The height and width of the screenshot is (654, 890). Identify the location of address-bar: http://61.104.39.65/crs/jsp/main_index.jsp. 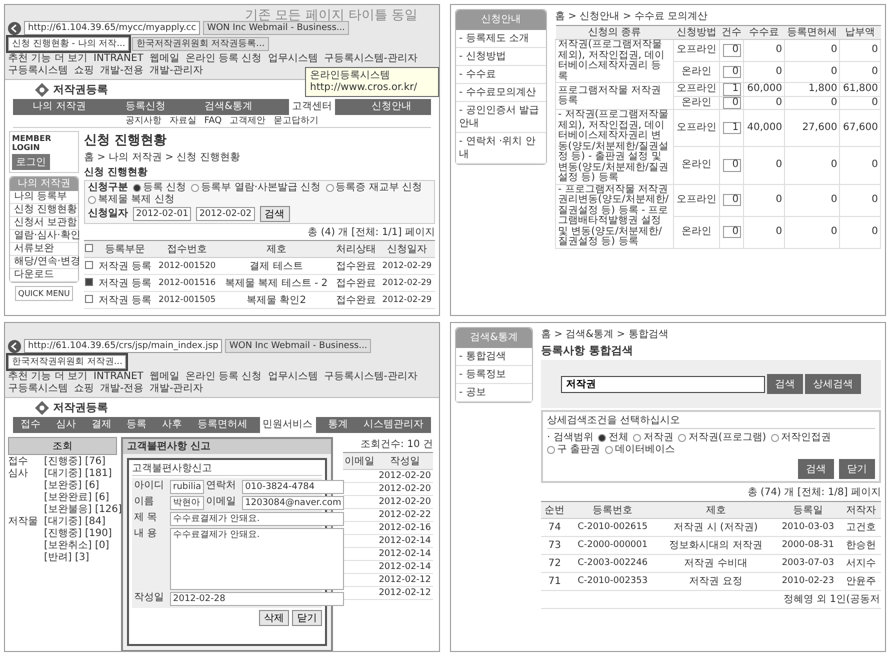
(123, 346).